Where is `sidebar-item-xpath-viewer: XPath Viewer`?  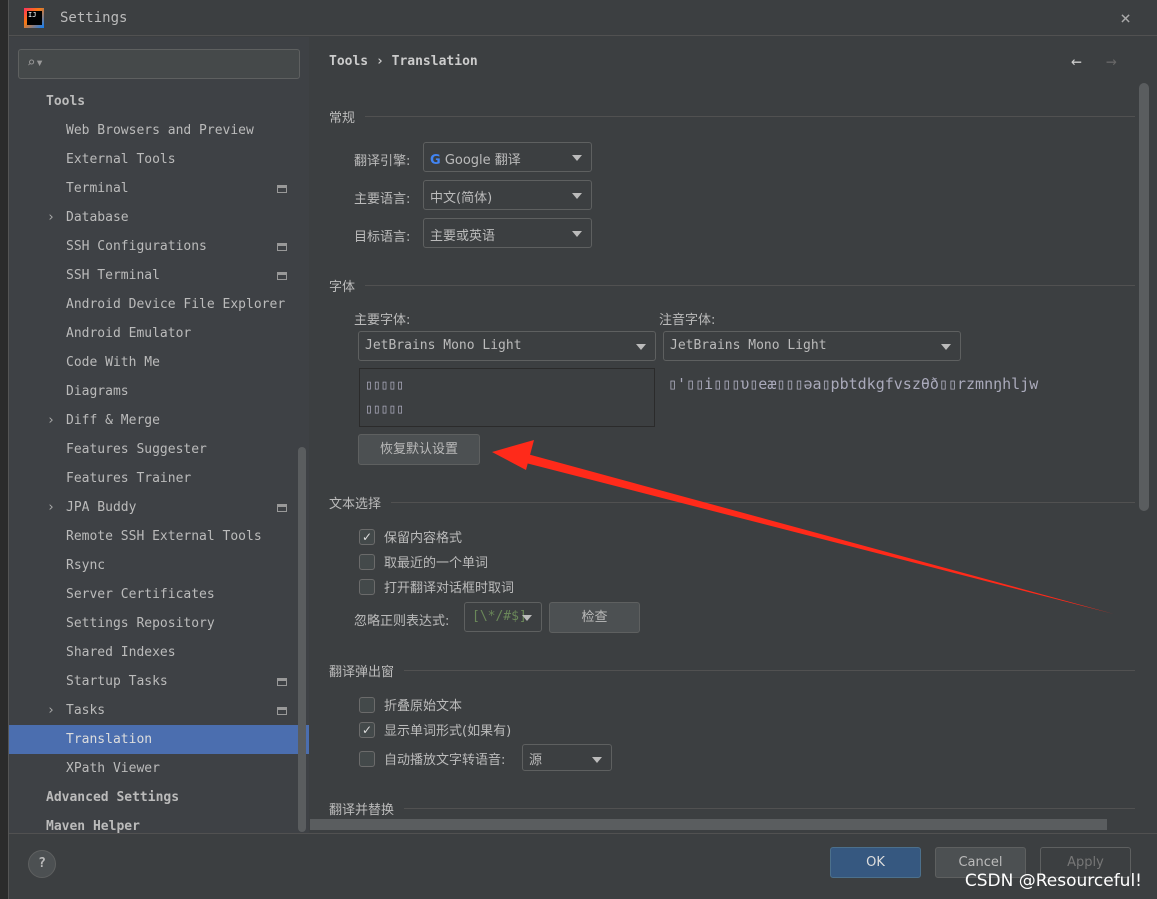 sidebar-item-xpath-viewer: XPath Viewer is located at coordinates (159, 768).